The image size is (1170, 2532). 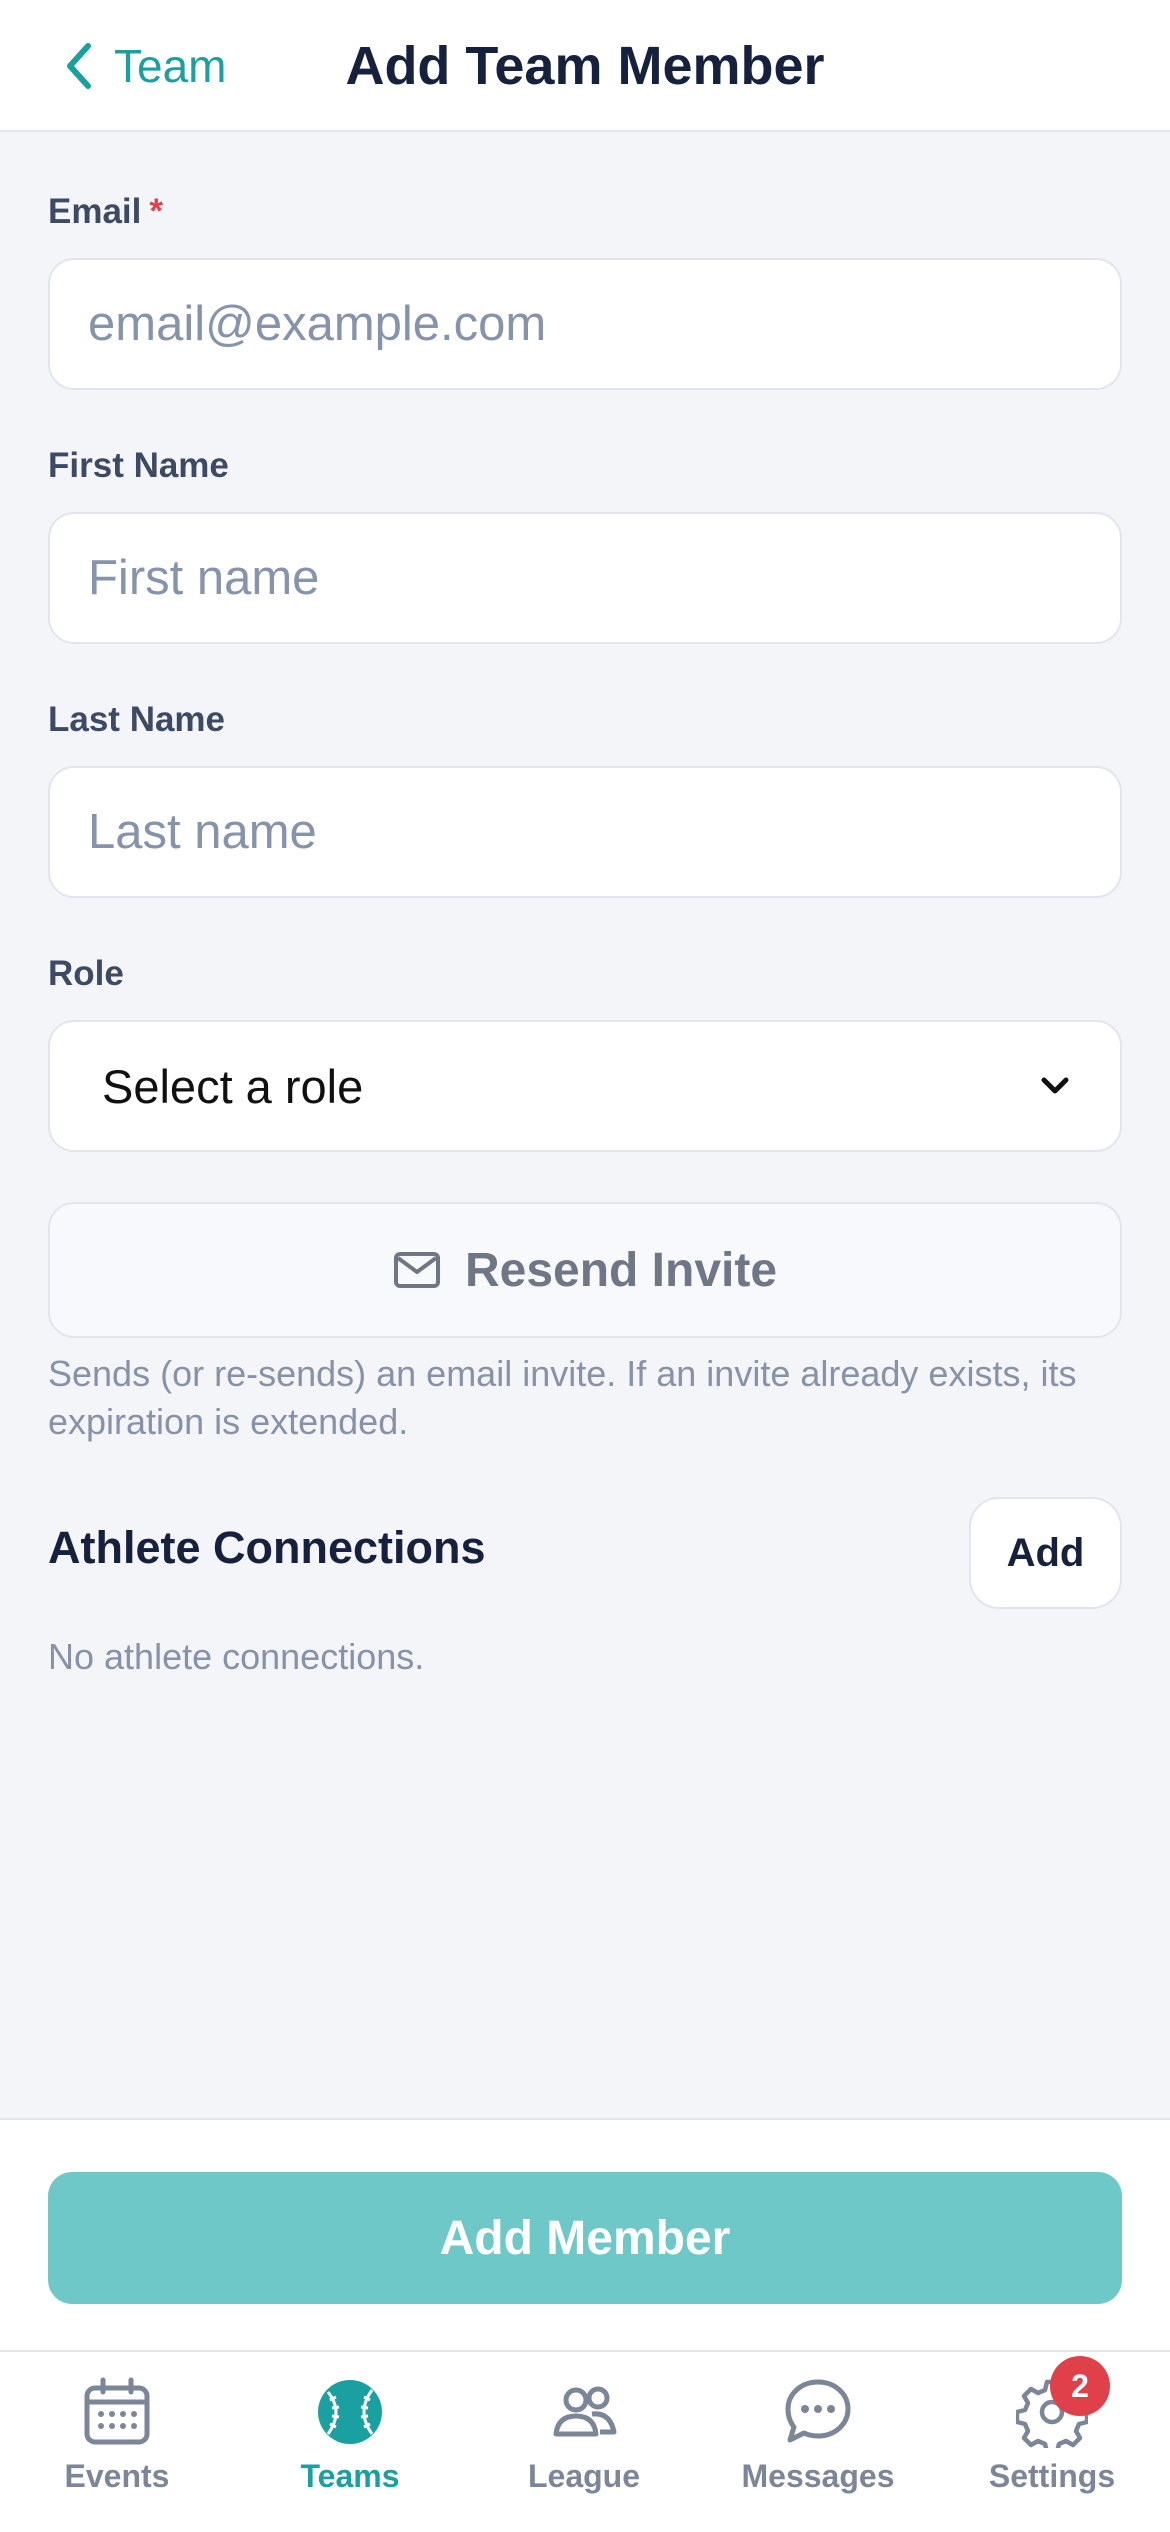 What do you see at coordinates (818, 2476) in the screenshot?
I see `tab-messages-label: Messages` at bounding box center [818, 2476].